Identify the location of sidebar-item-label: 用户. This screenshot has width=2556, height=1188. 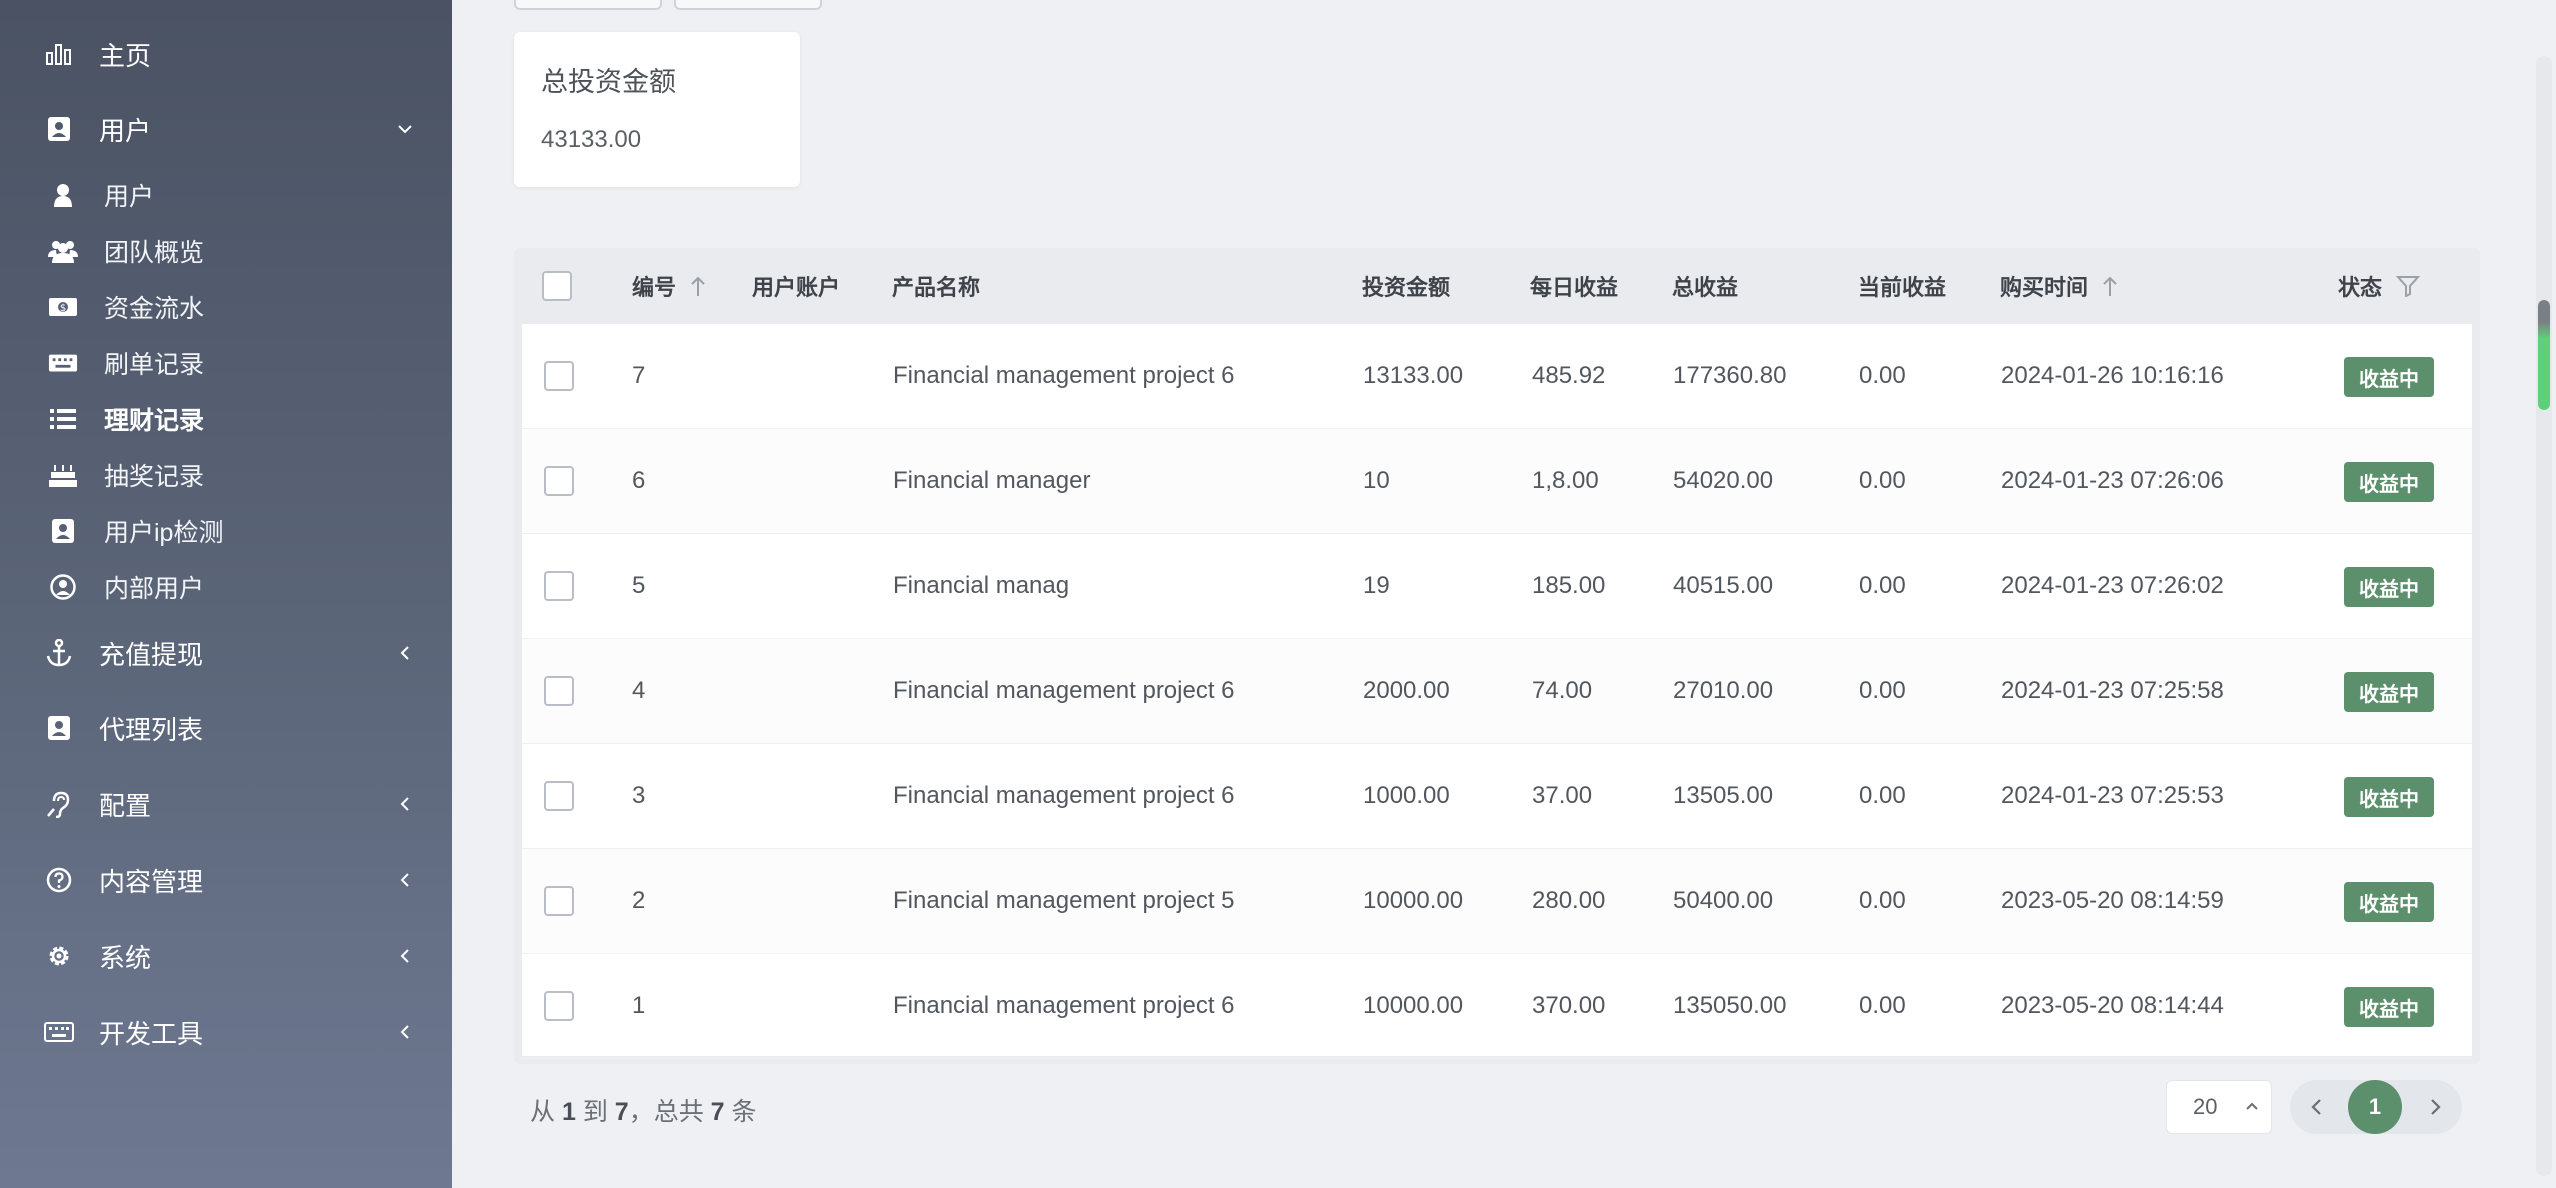
(129, 197).